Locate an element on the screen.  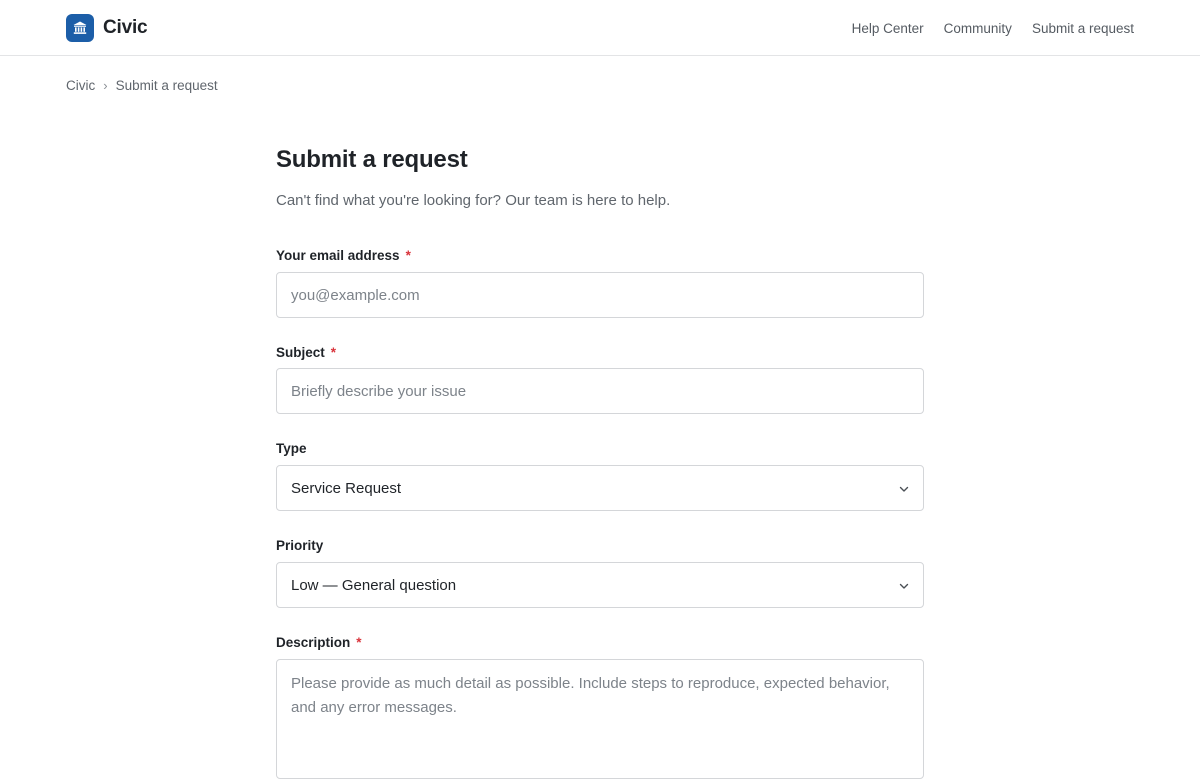
type-label-text: Type is located at coordinates (291, 448).